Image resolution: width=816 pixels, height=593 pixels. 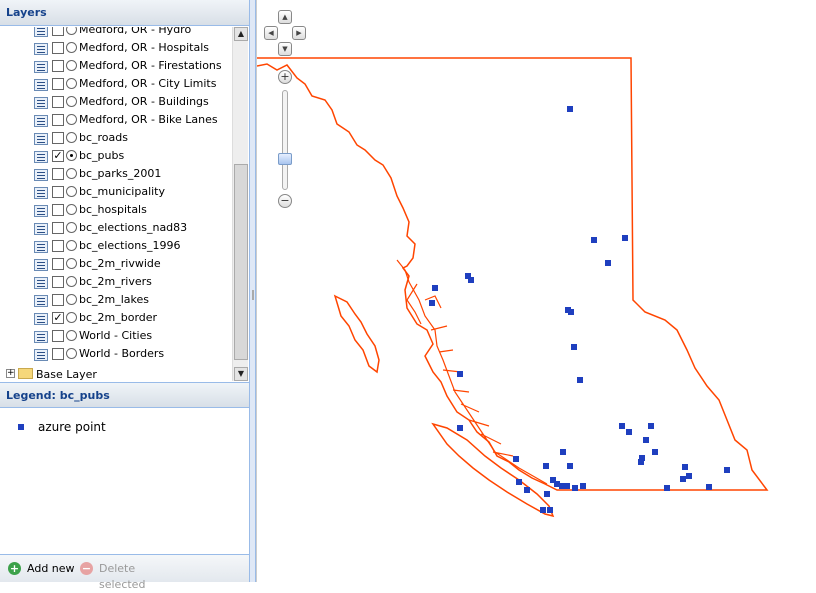 I want to click on zoom-out-button: −, so click(x=285, y=201).